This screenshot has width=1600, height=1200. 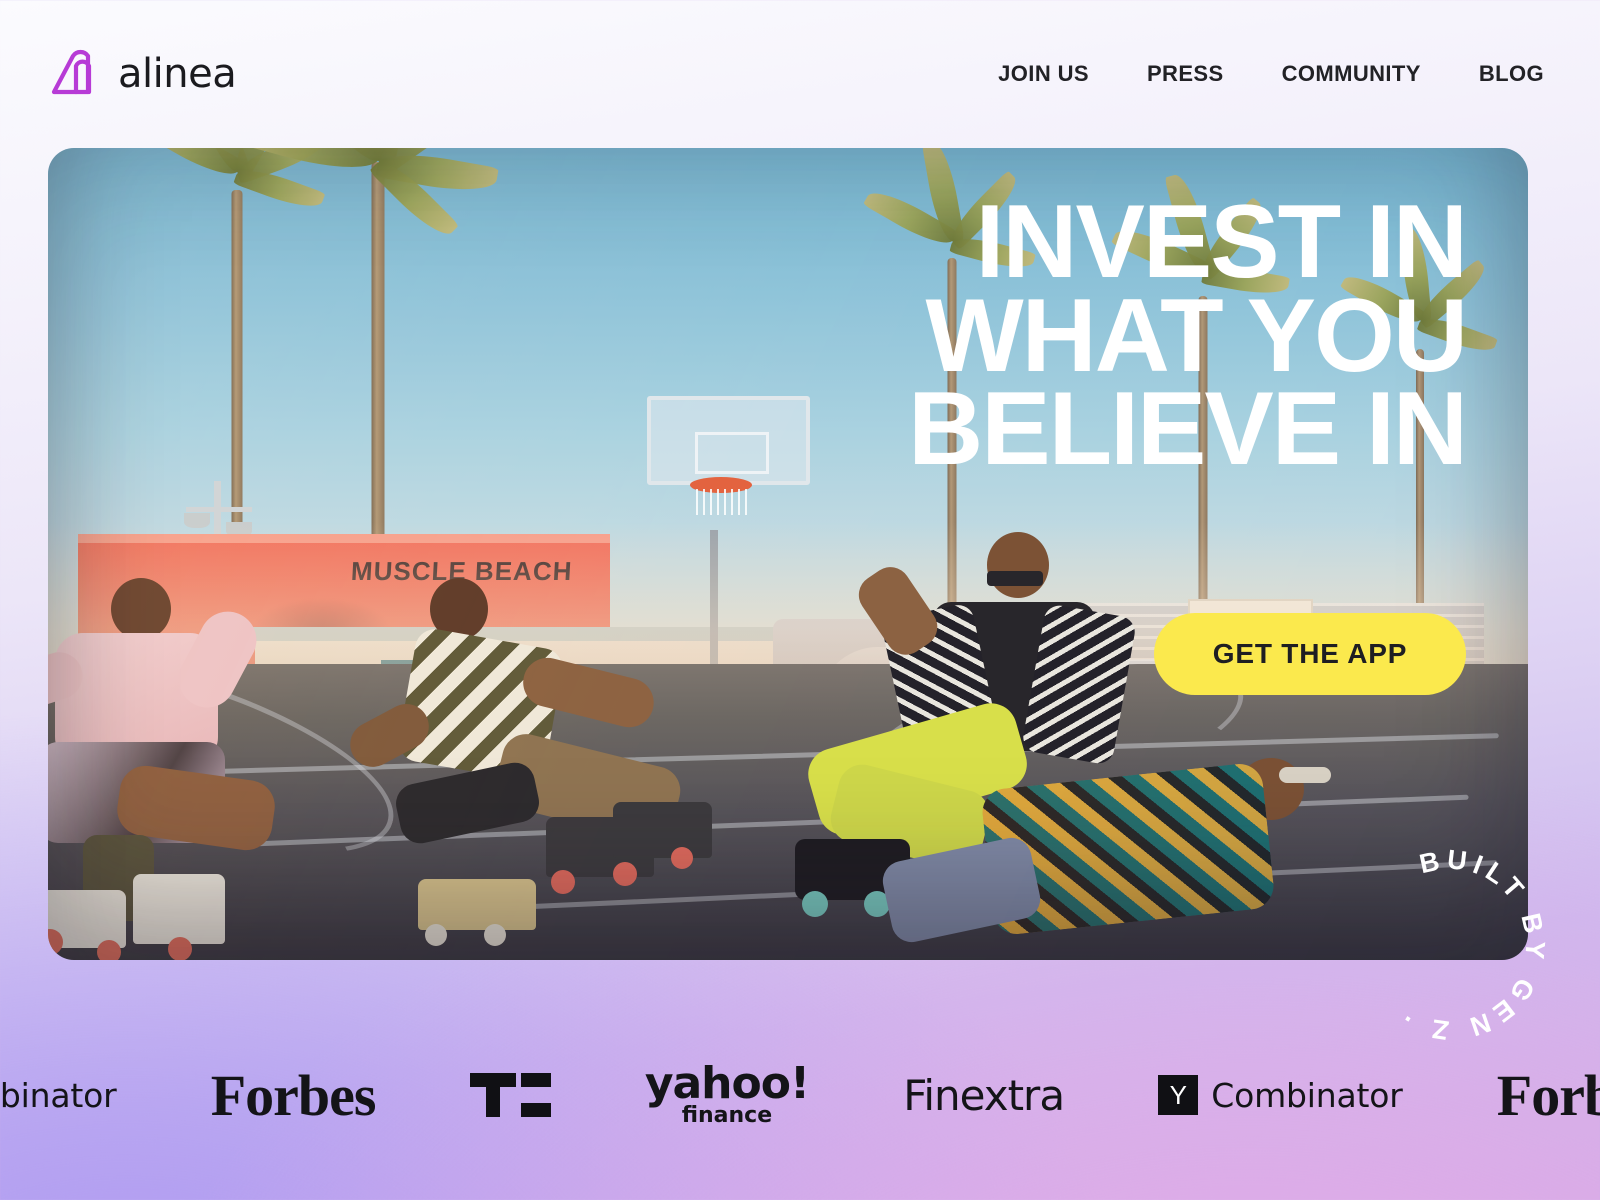 I want to click on brand-logo: alinea, so click(x=142, y=74).